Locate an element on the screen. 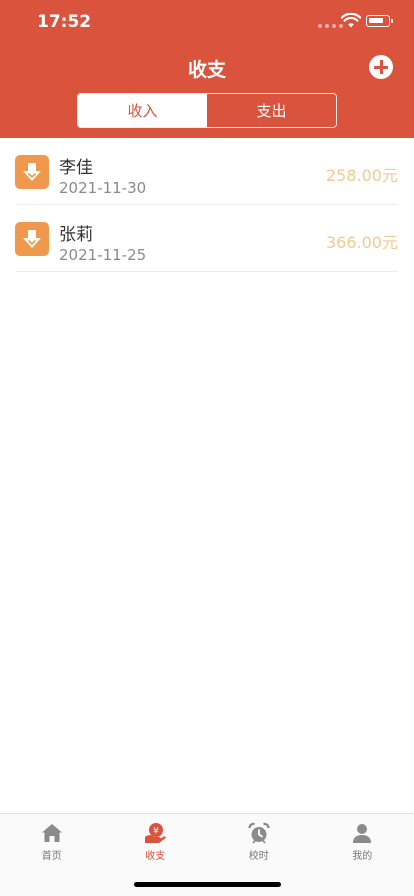 Image resolution: width=414 pixels, height=896 pixels. record-date: 2021-11-25 is located at coordinates (103, 255).